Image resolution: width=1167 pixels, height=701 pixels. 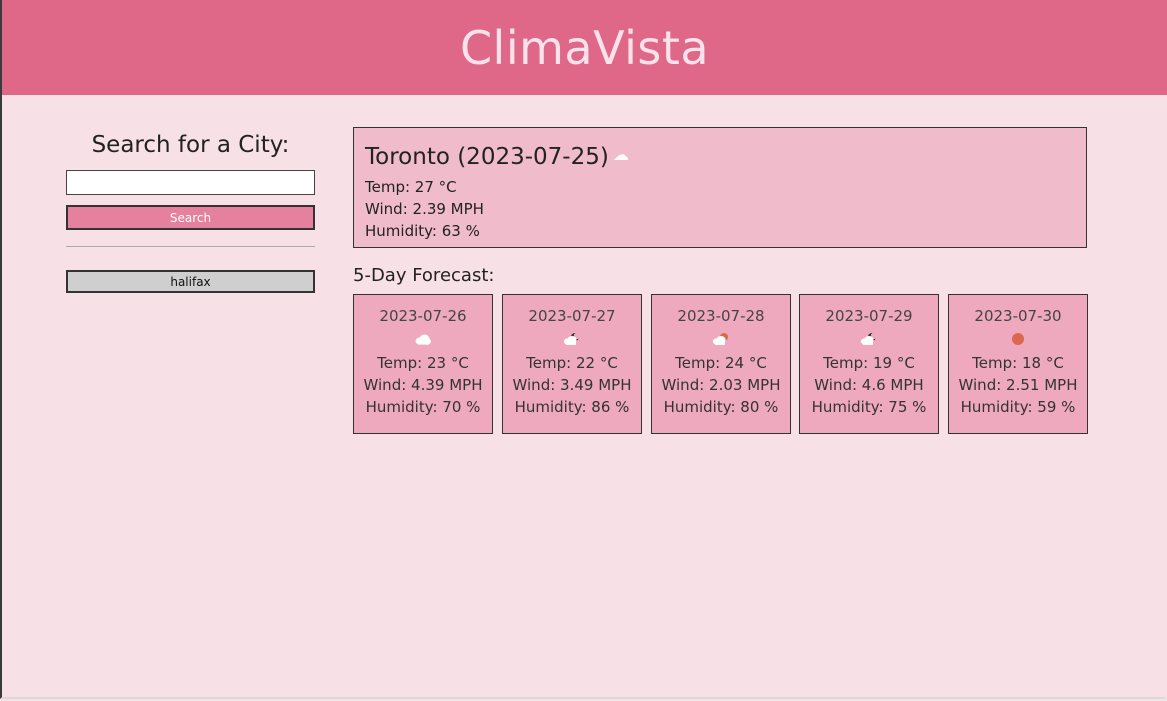 I want to click on app-title: ClimaVista, so click(x=584, y=47).